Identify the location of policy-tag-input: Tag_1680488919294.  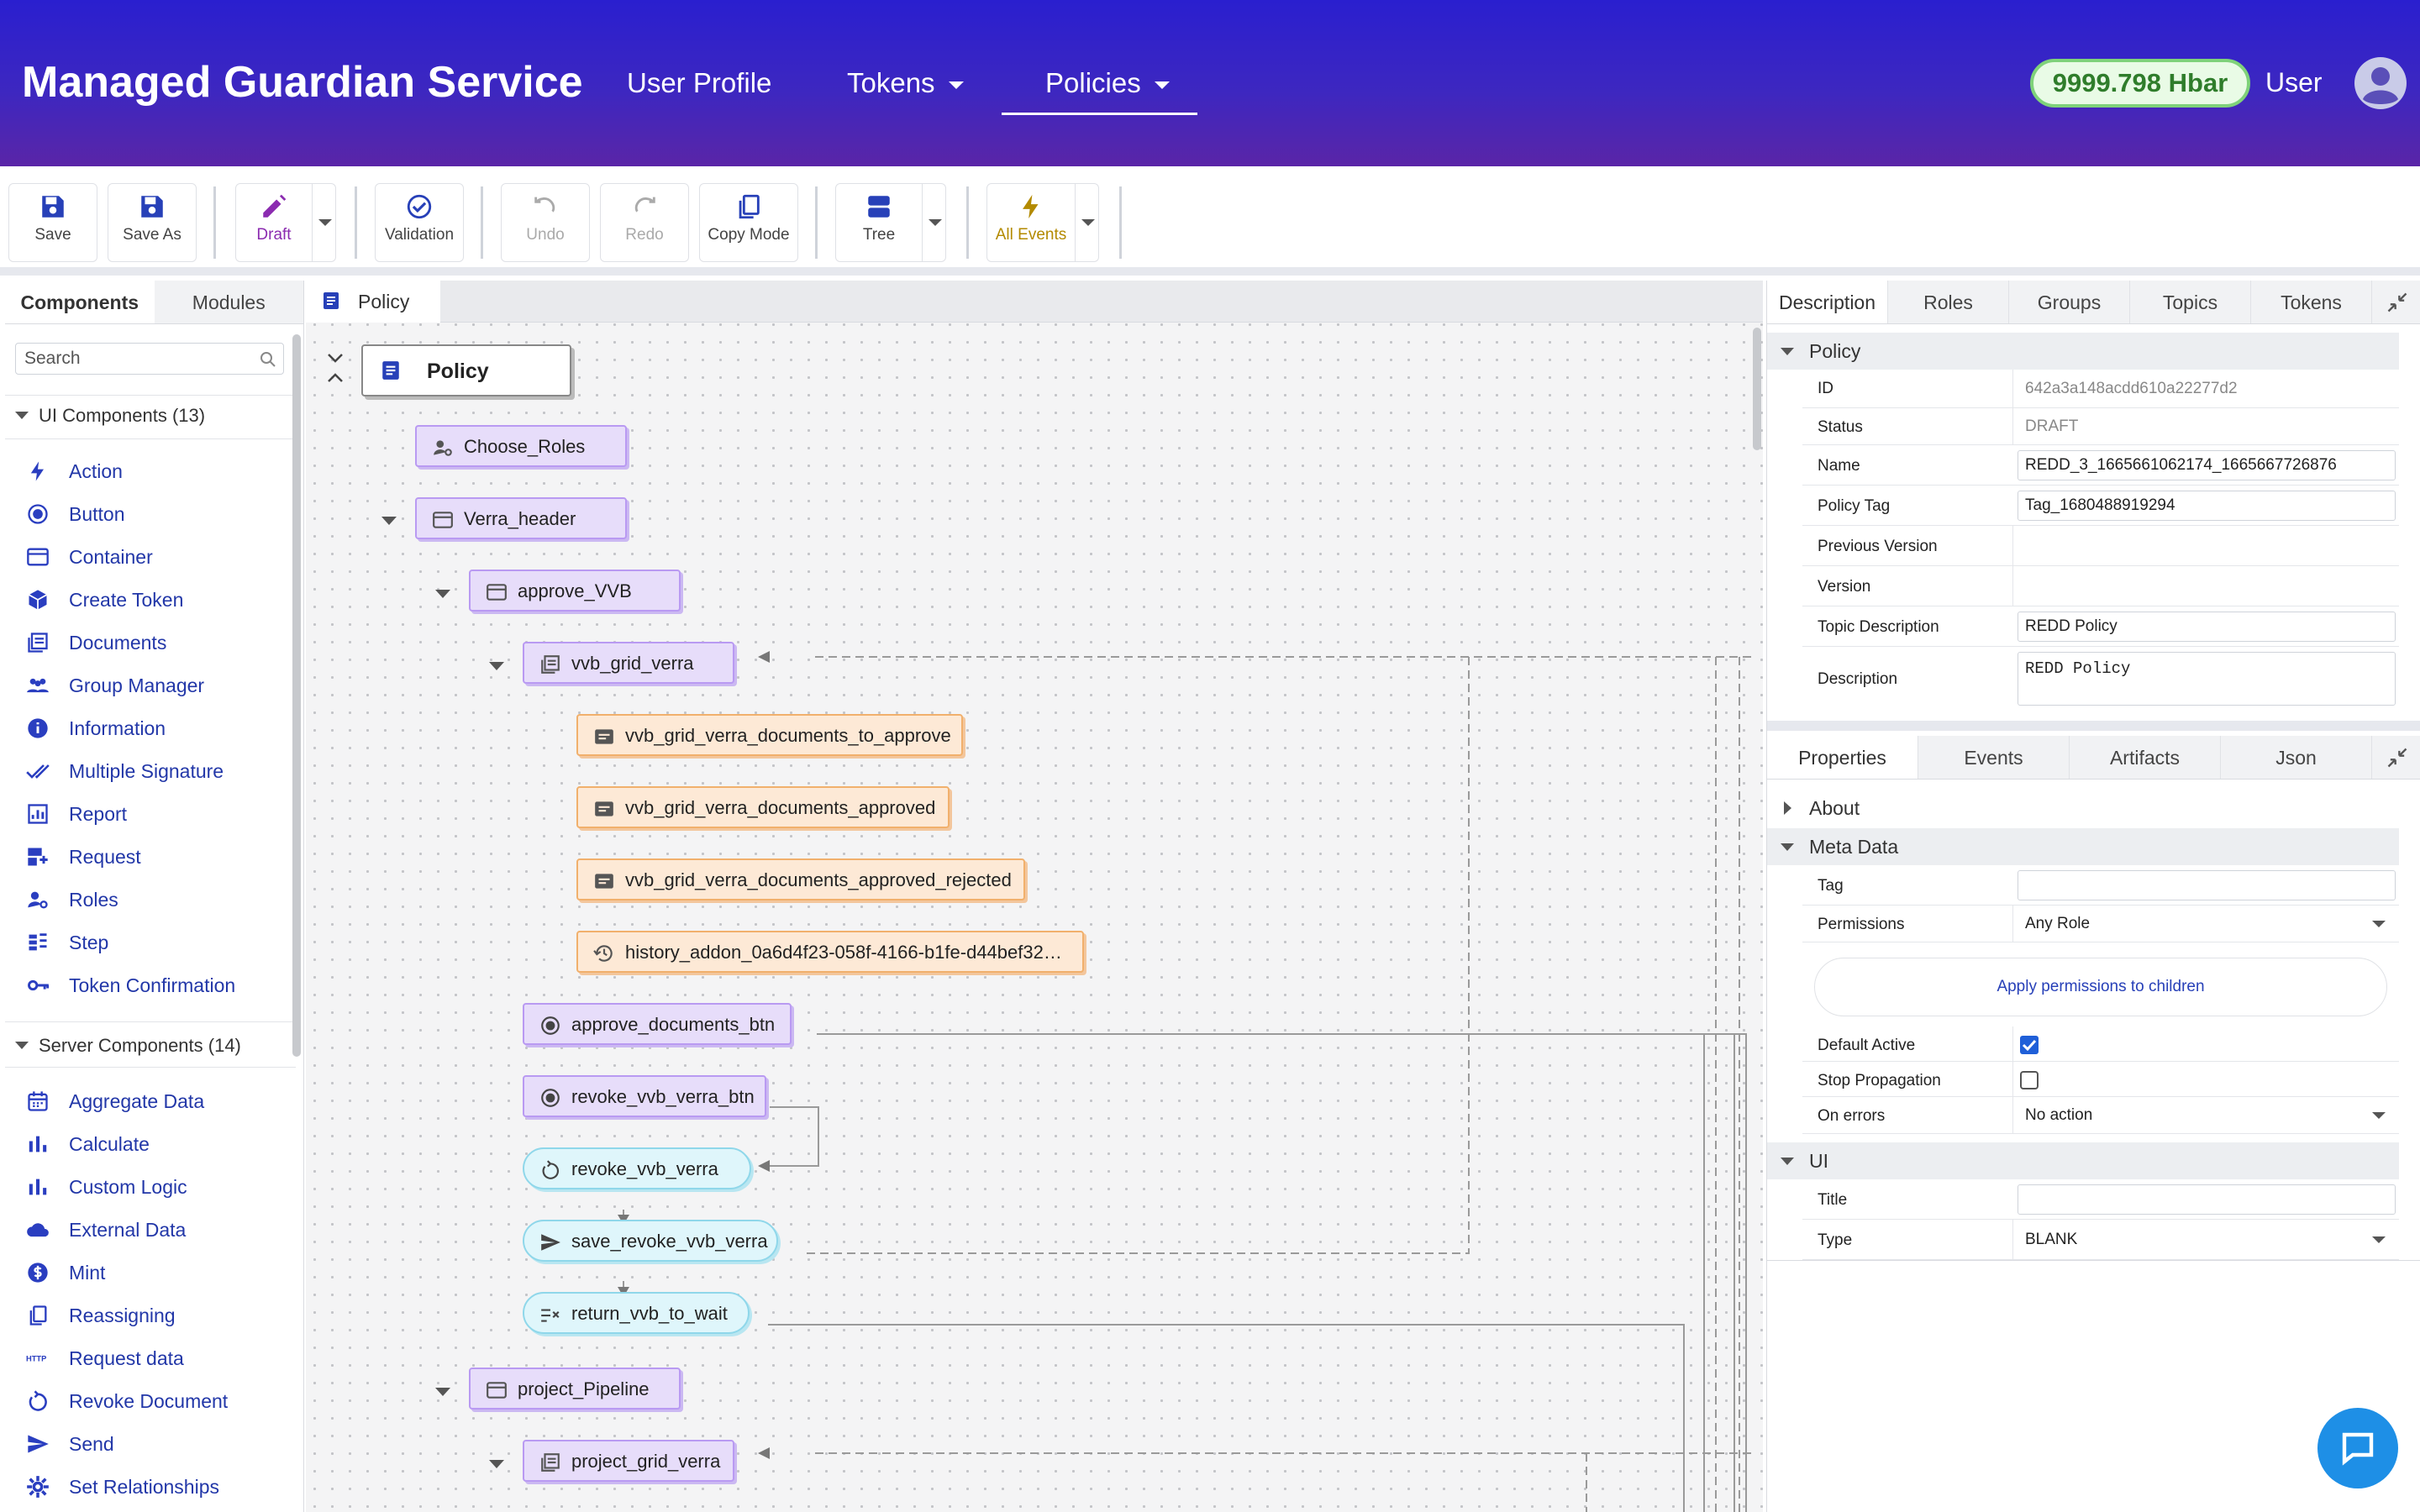
(2207, 506).